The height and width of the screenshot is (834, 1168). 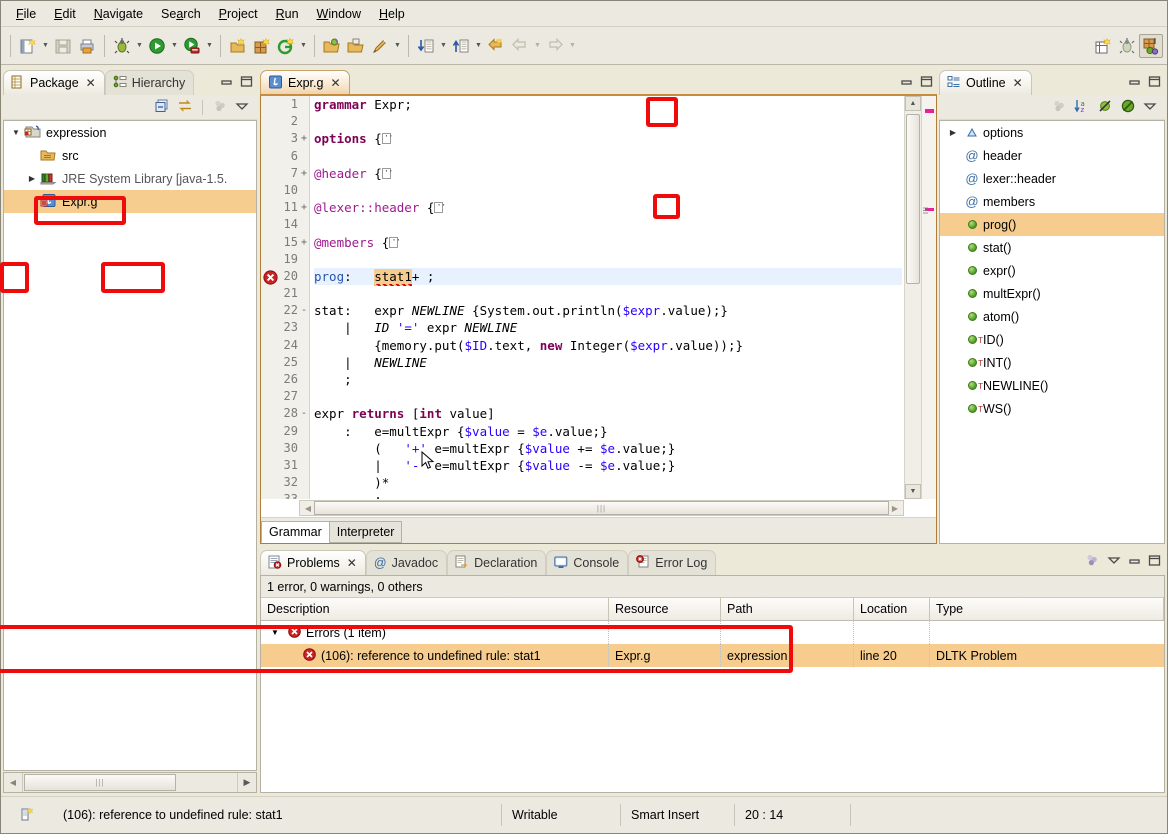 I want to click on collapse-all-icon, so click(x=162, y=107).